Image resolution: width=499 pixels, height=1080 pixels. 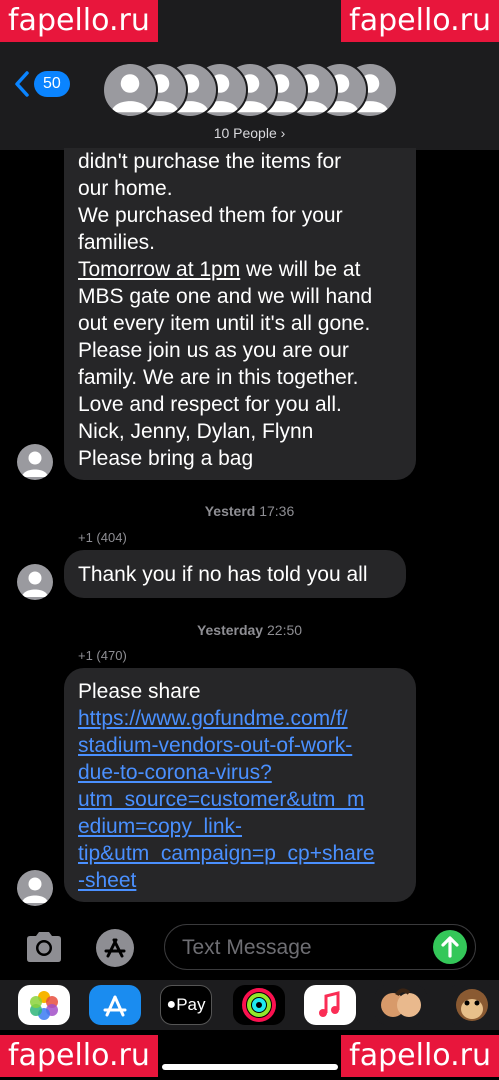 What do you see at coordinates (249, 133) in the screenshot?
I see `group-members-label: 10 People ›` at bounding box center [249, 133].